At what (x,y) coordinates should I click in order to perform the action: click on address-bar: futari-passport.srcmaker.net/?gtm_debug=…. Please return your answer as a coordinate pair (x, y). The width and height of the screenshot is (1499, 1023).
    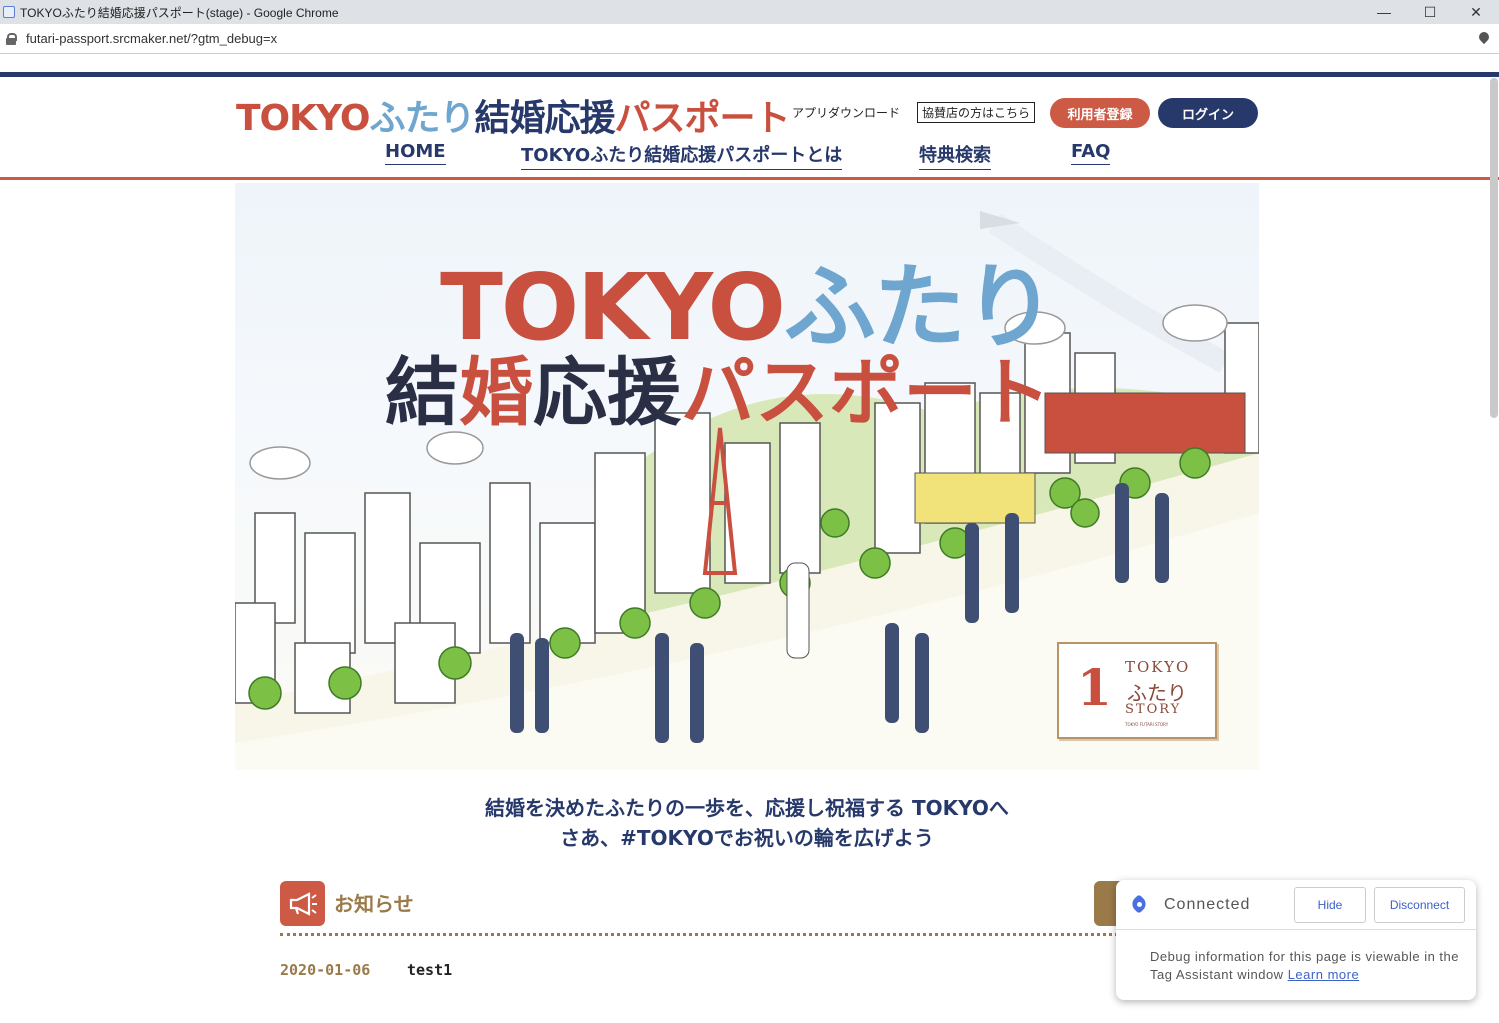
    Looking at the image, I should click on (749, 39).